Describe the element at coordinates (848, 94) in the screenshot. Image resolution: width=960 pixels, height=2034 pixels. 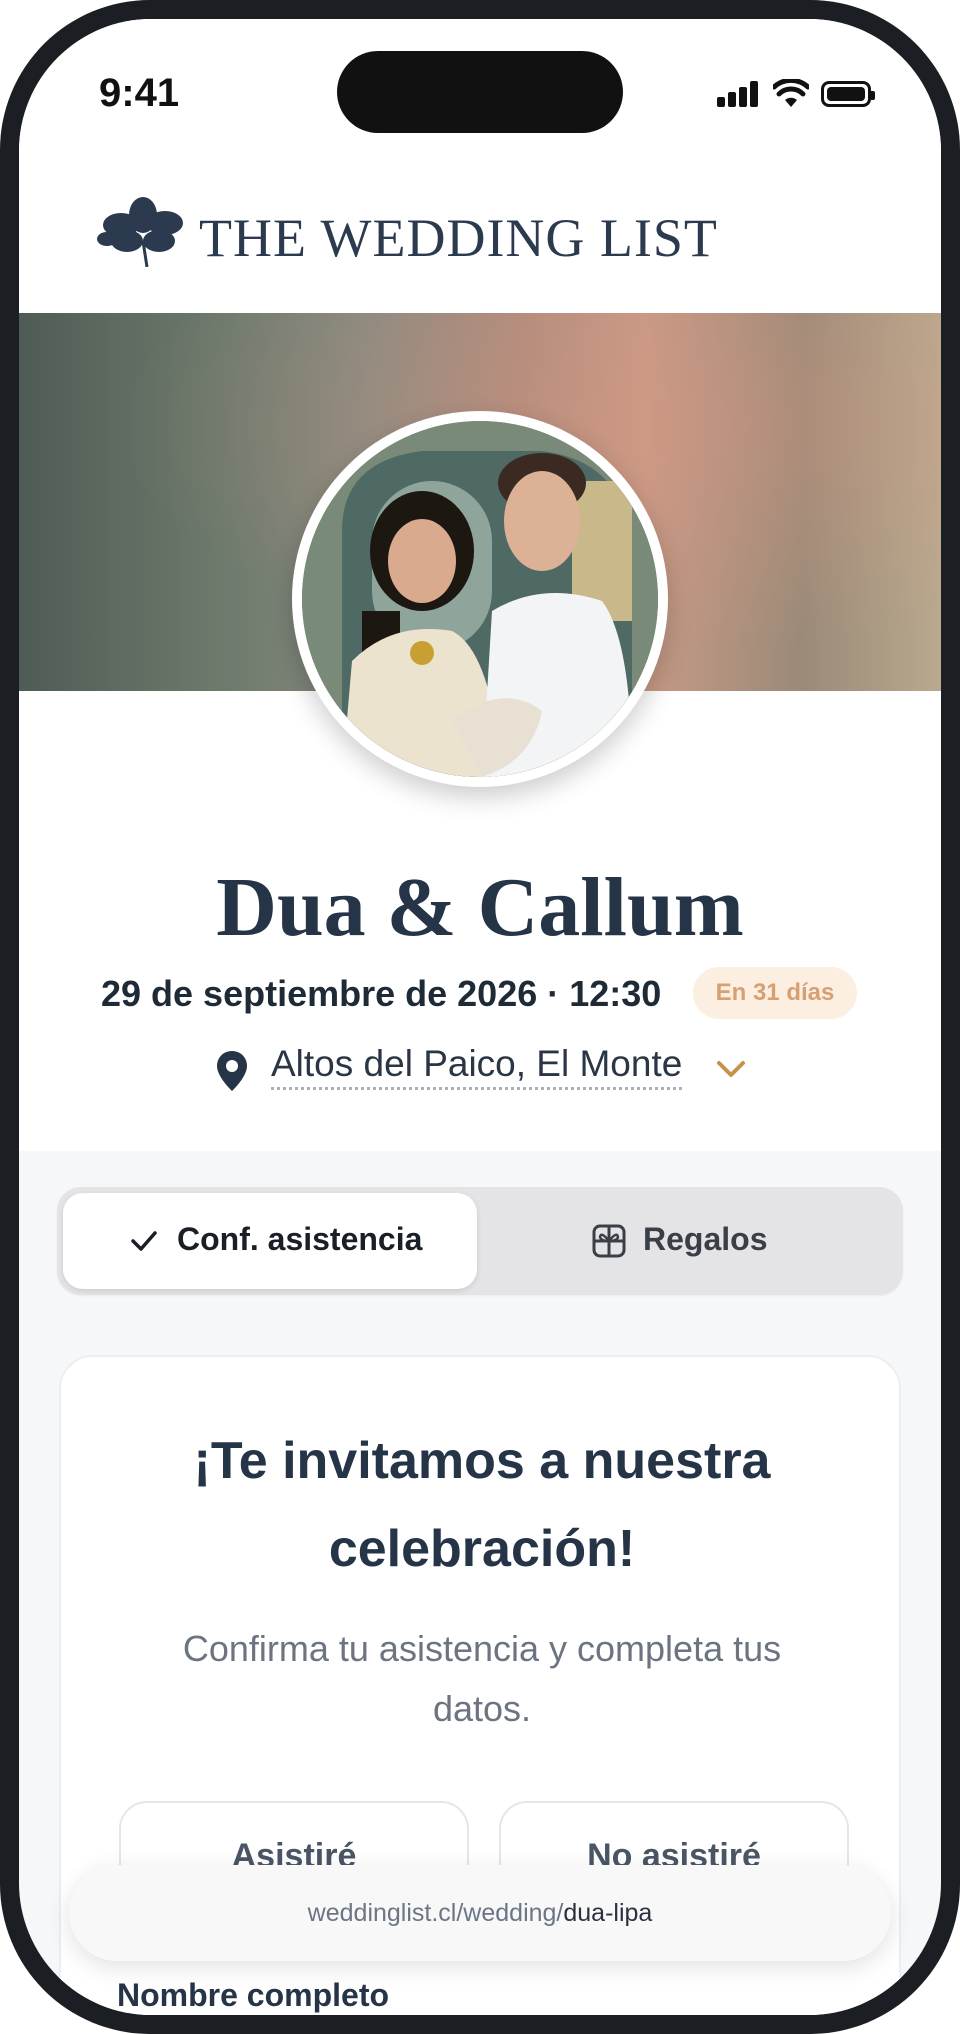
I see `battery-icon` at that location.